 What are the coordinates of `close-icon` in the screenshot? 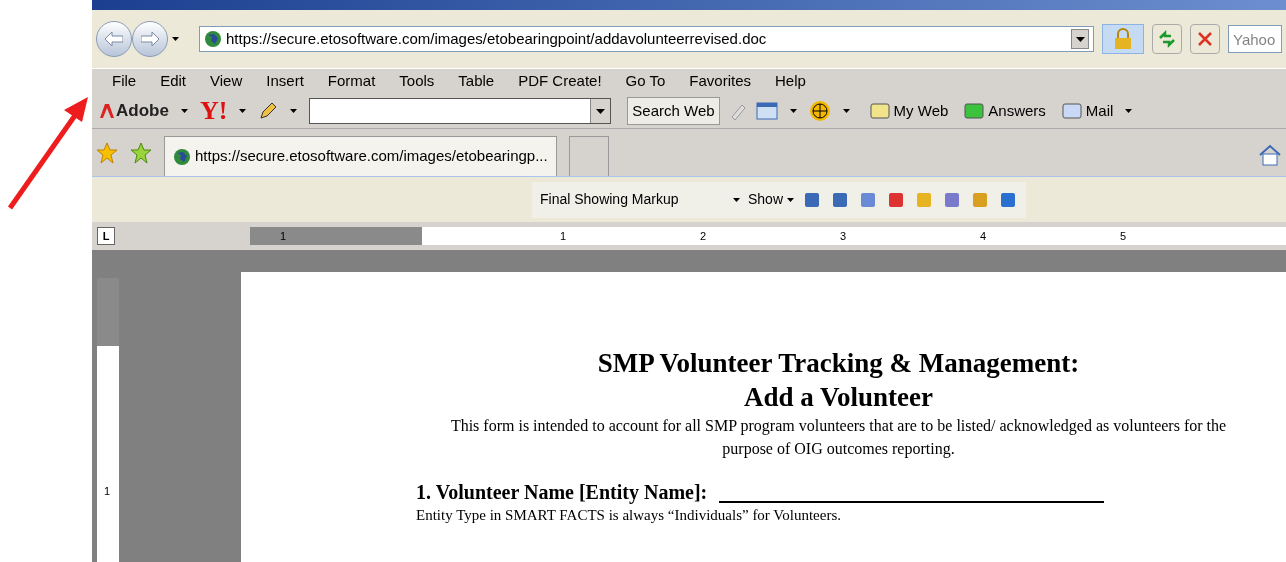 It's located at (1205, 39).